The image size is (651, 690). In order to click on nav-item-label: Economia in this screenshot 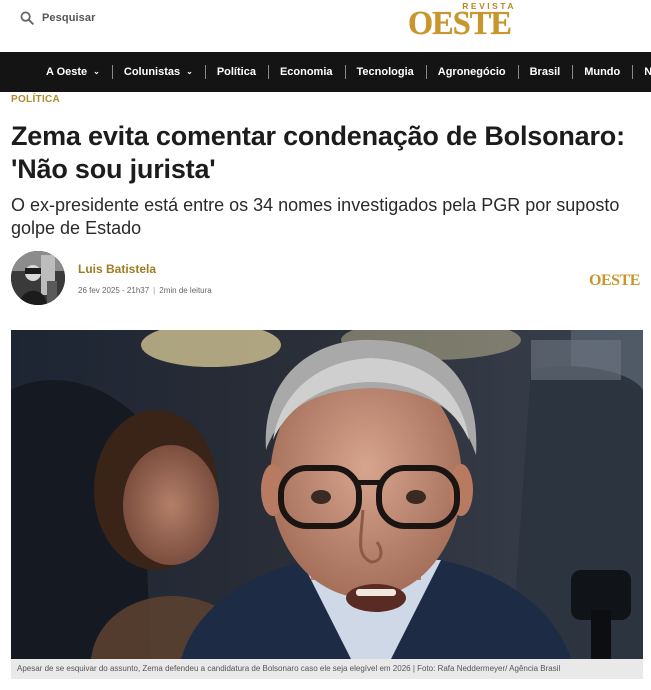, I will do `click(306, 72)`.